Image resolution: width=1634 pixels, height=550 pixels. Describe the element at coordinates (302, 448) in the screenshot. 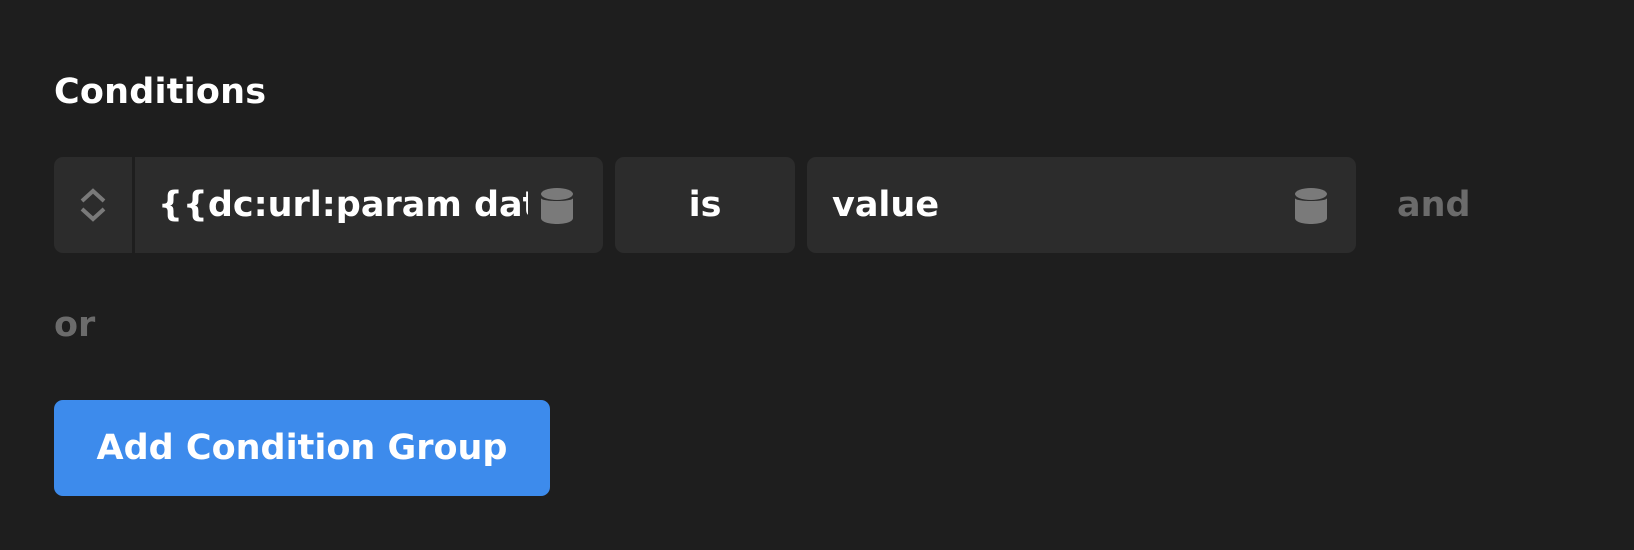

I see `add-condition-group-button: Add Condition Group` at that location.